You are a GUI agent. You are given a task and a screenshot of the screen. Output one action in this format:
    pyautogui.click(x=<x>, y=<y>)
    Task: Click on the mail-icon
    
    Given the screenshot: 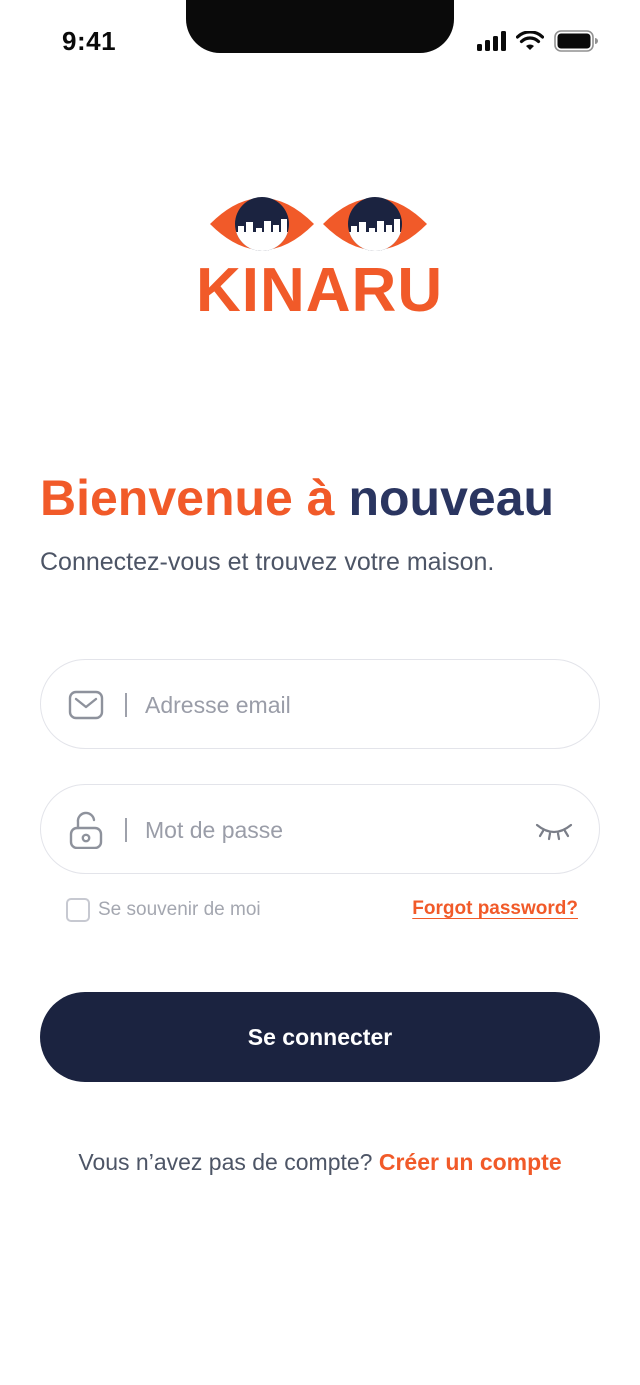 What is the action you would take?
    pyautogui.click(x=86, y=705)
    